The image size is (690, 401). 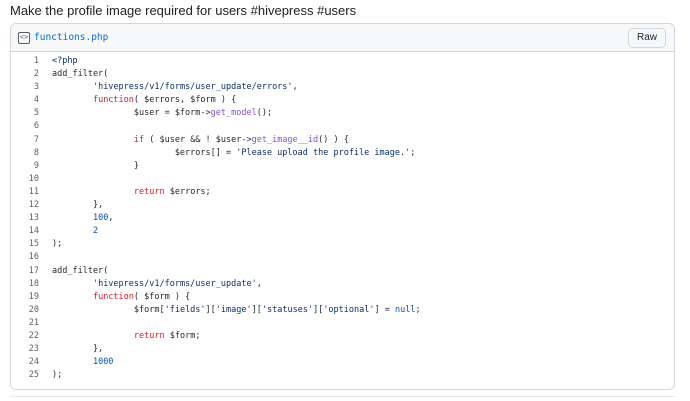 I want to click on line-number: 4, so click(x=25, y=100).